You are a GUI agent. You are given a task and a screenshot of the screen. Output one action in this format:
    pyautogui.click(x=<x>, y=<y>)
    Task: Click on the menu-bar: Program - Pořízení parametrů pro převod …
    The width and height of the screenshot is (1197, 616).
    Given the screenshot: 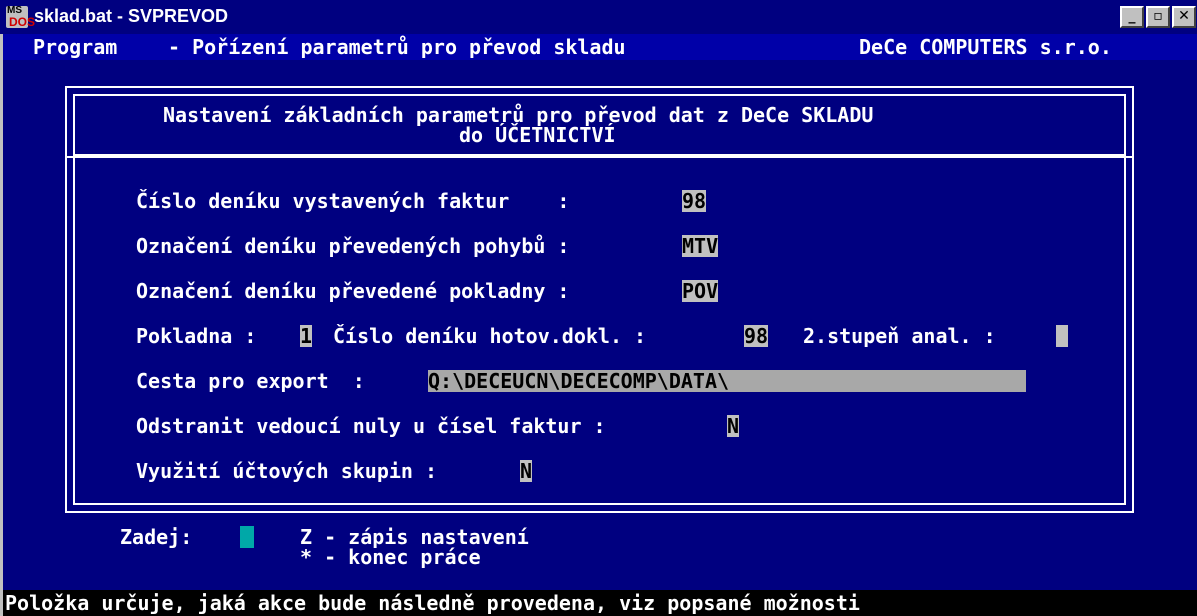 What is the action you would take?
    pyautogui.click(x=600, y=47)
    